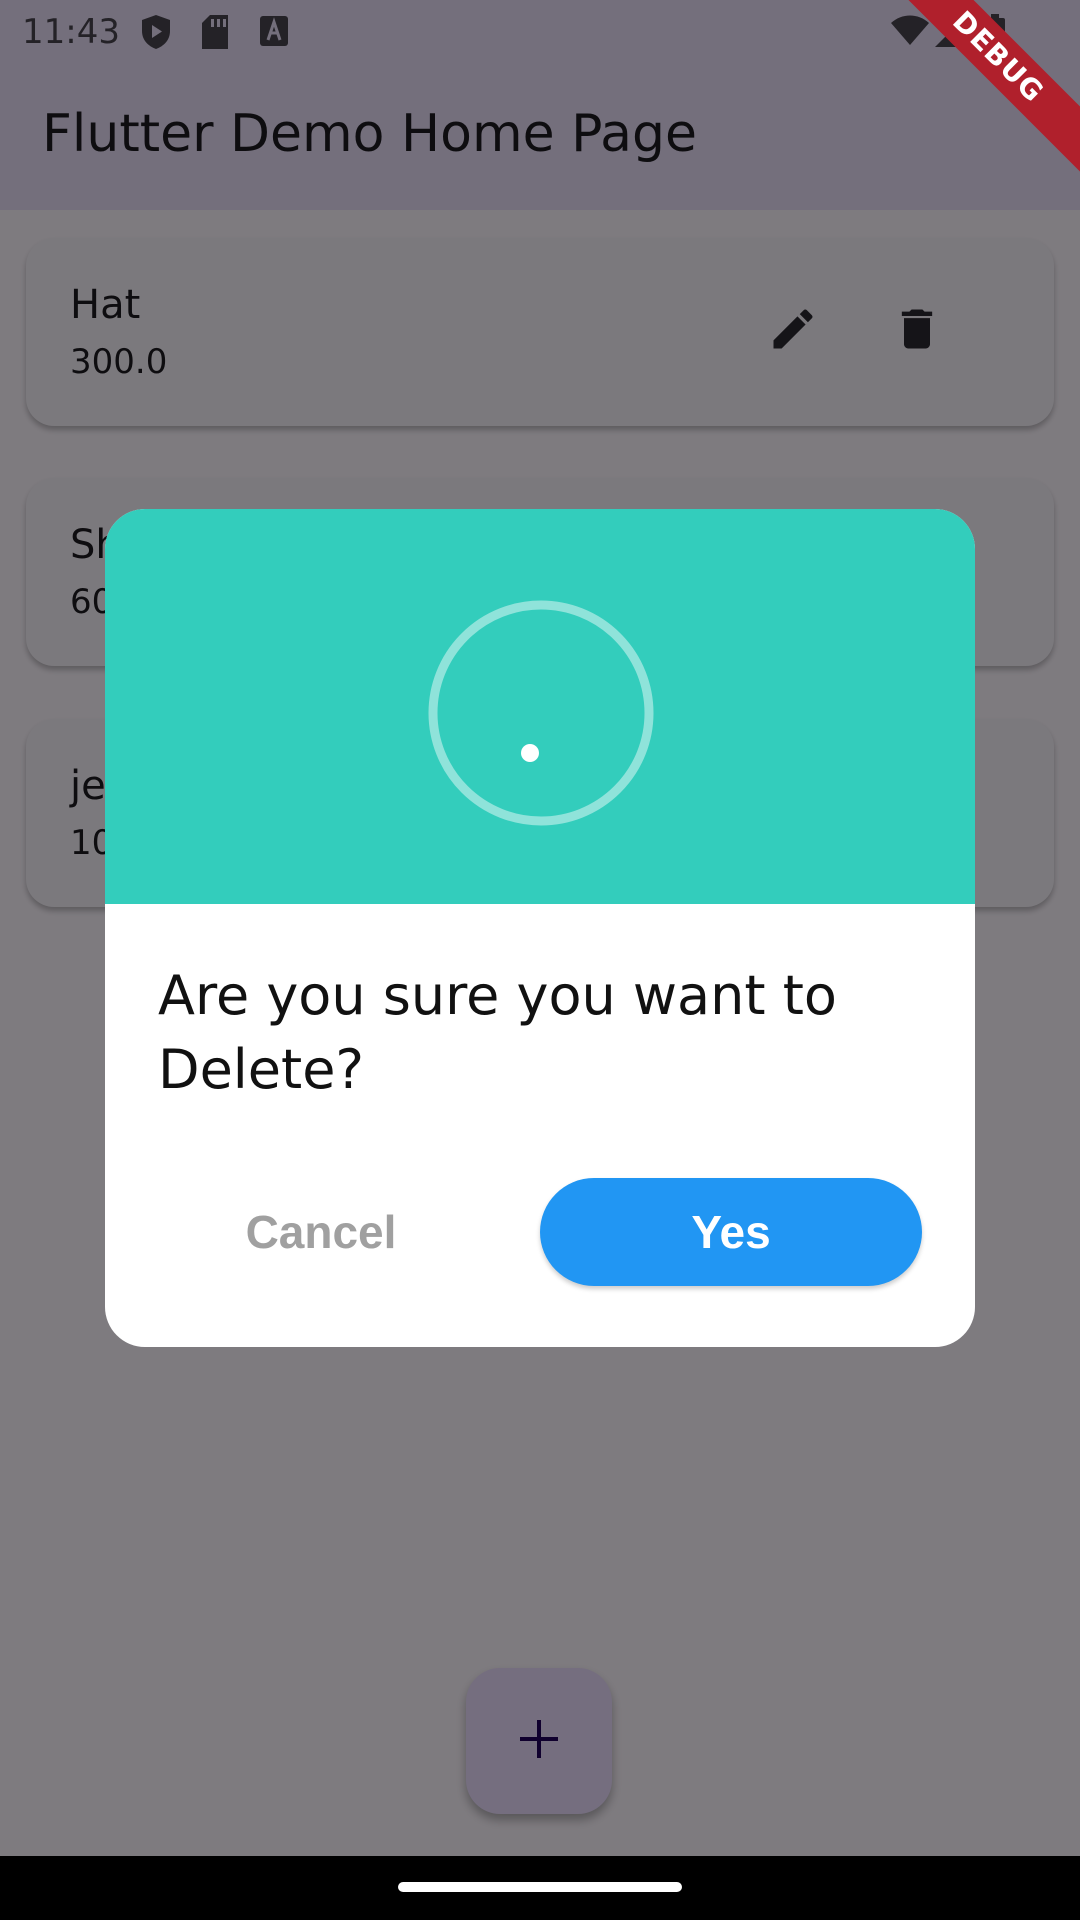 The width and height of the screenshot is (1080, 1920). What do you see at coordinates (497, 1032) in the screenshot?
I see `dialog-message: Are you sure you want to Delete?` at bounding box center [497, 1032].